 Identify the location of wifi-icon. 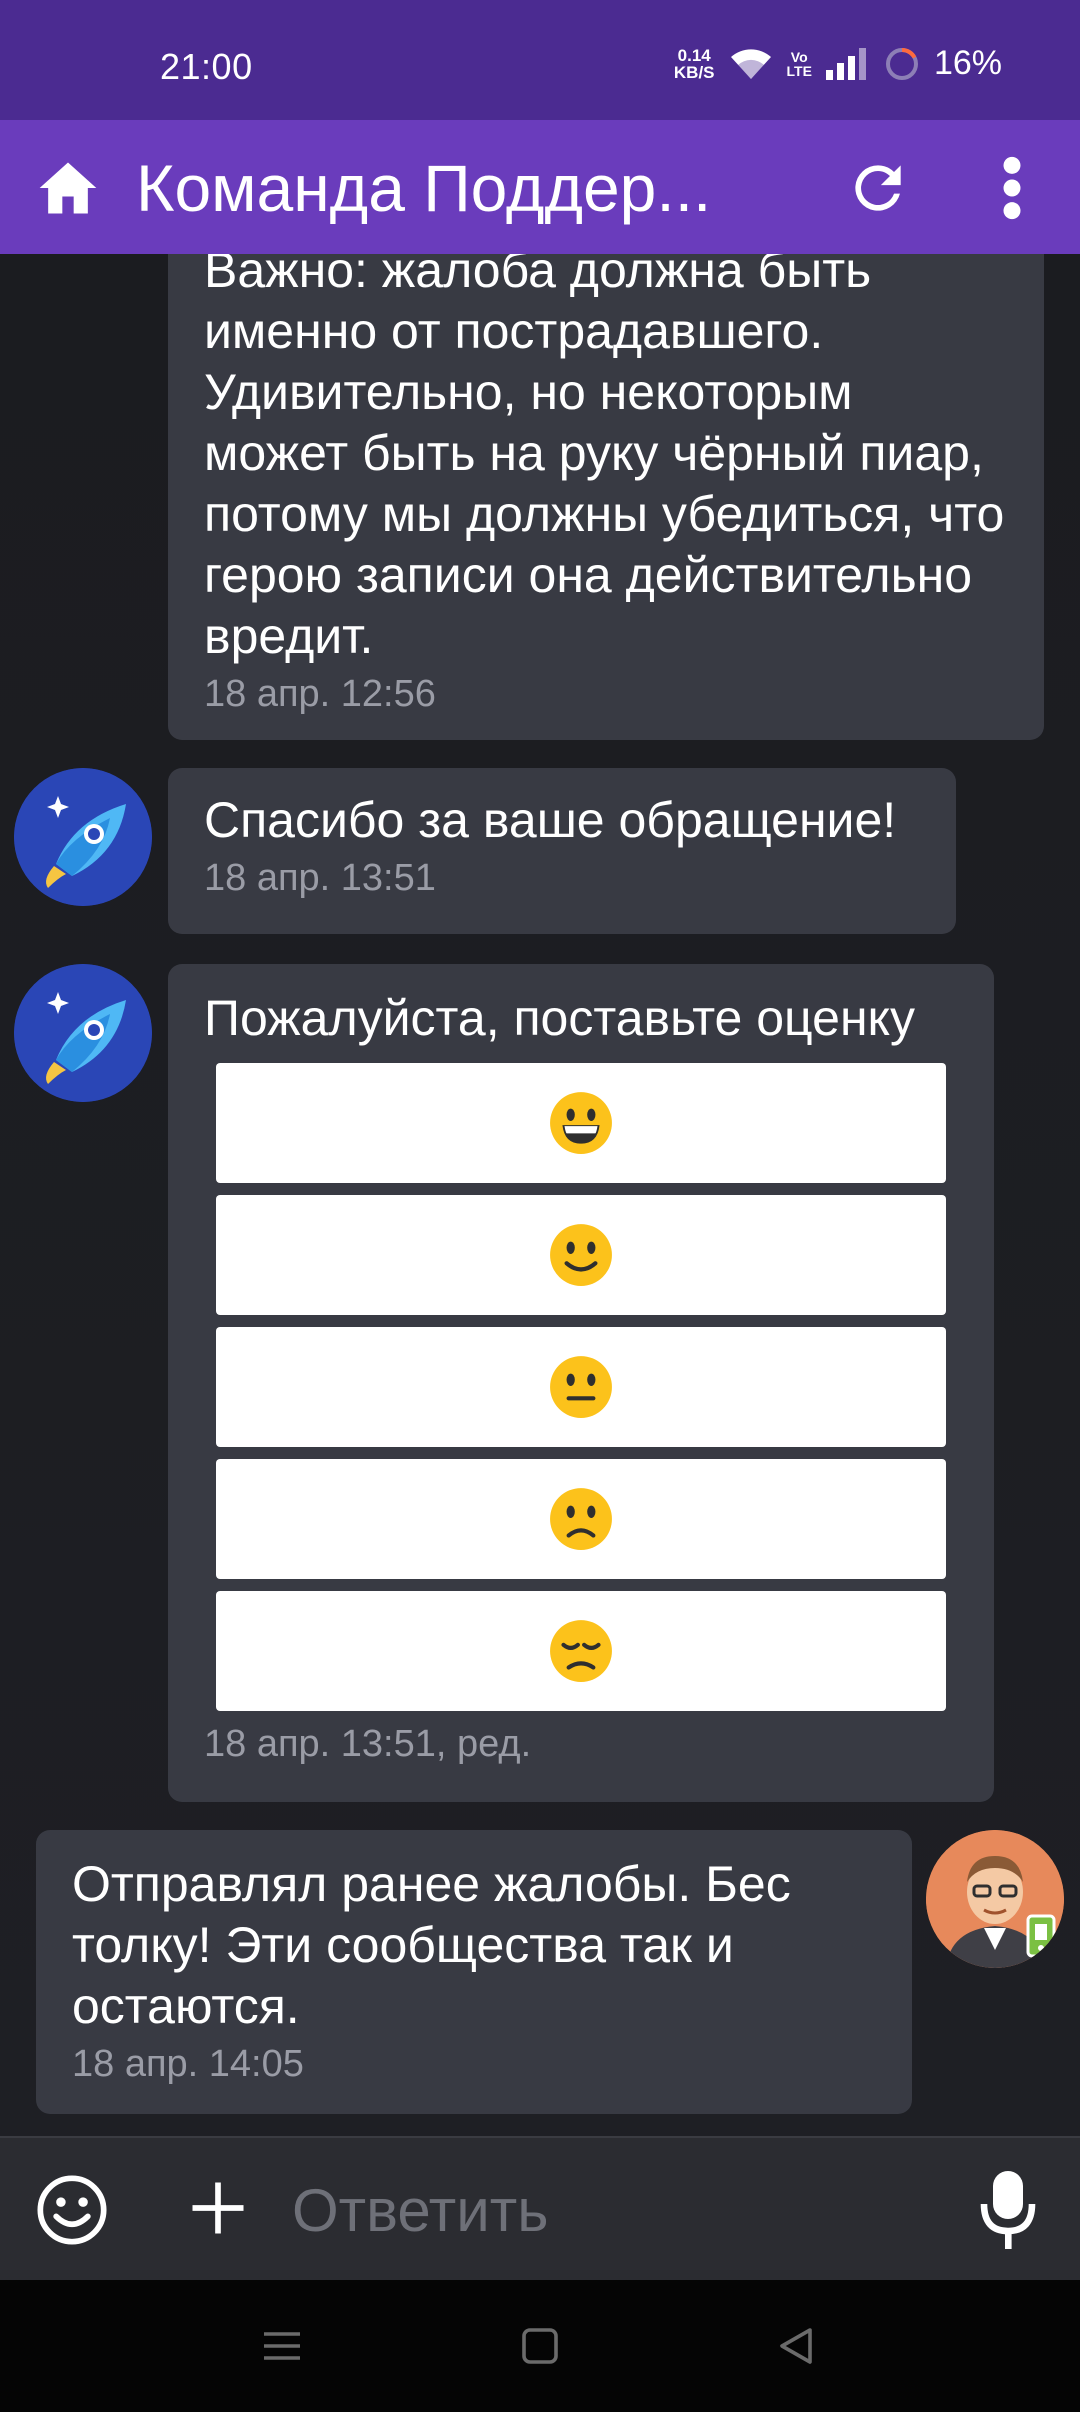
(750, 63).